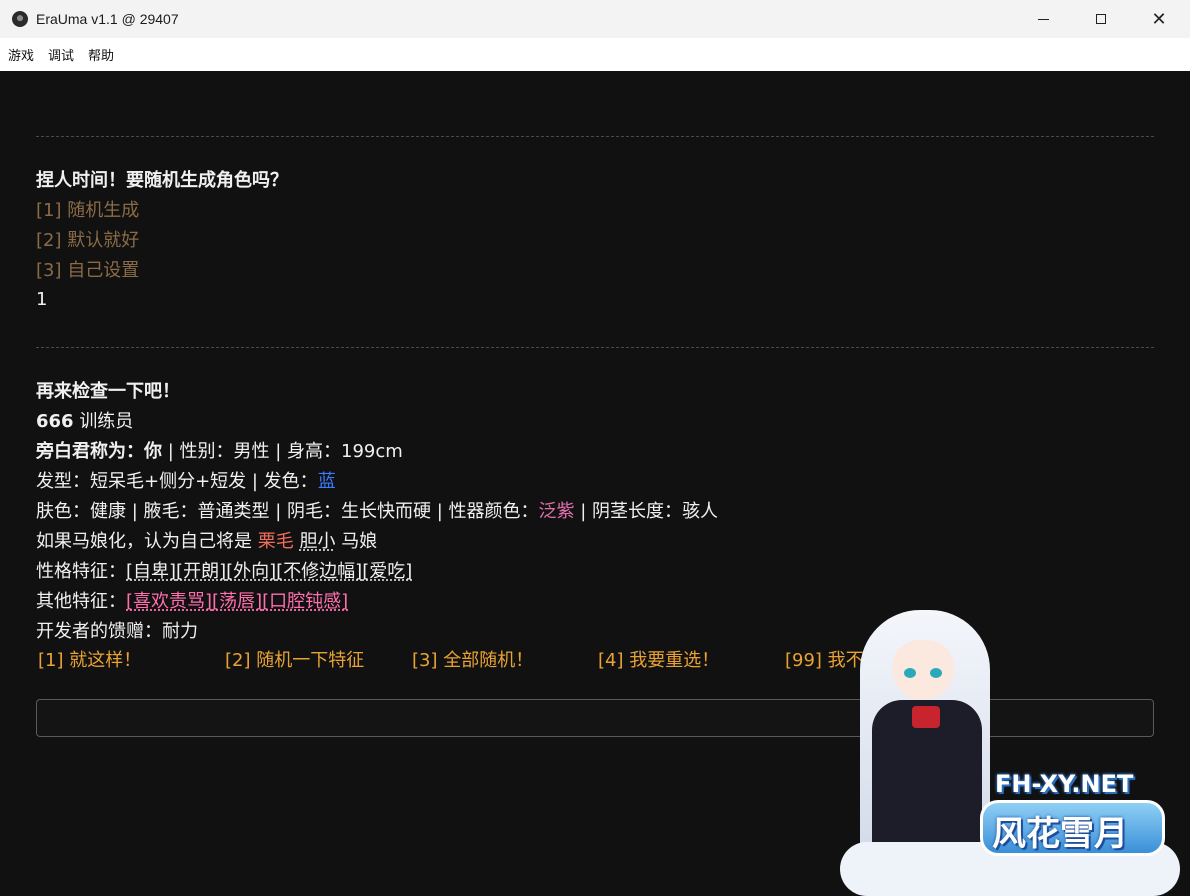  Describe the element at coordinates (162, 180) in the screenshot. I see `character-question: 捏人时间！要随机生成角色吗？` at that location.